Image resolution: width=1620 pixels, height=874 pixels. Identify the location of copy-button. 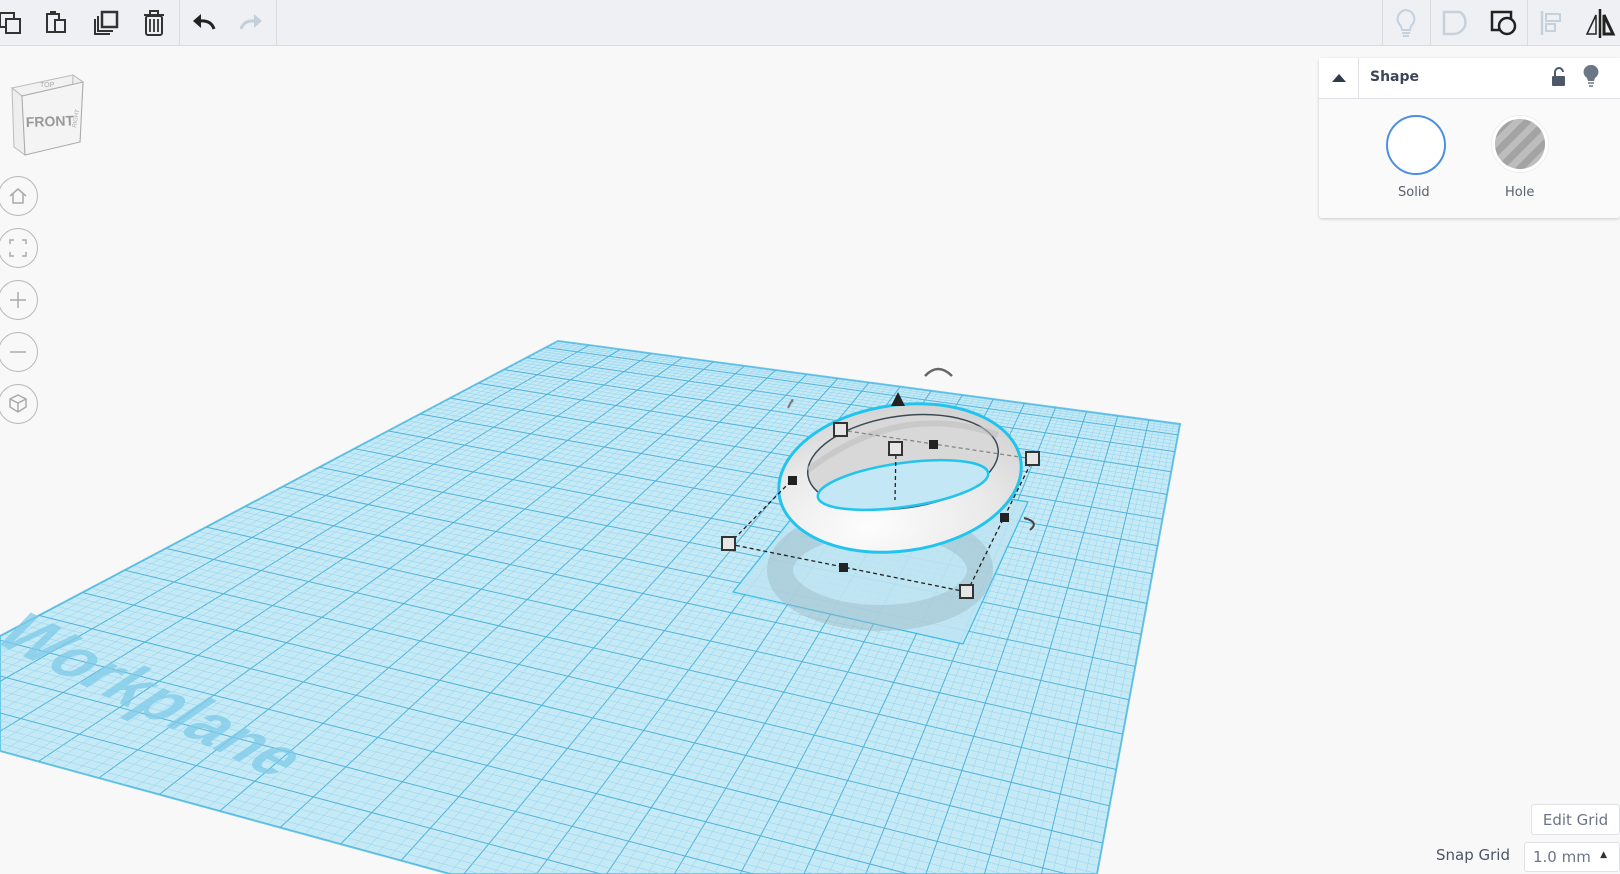
(15, 23).